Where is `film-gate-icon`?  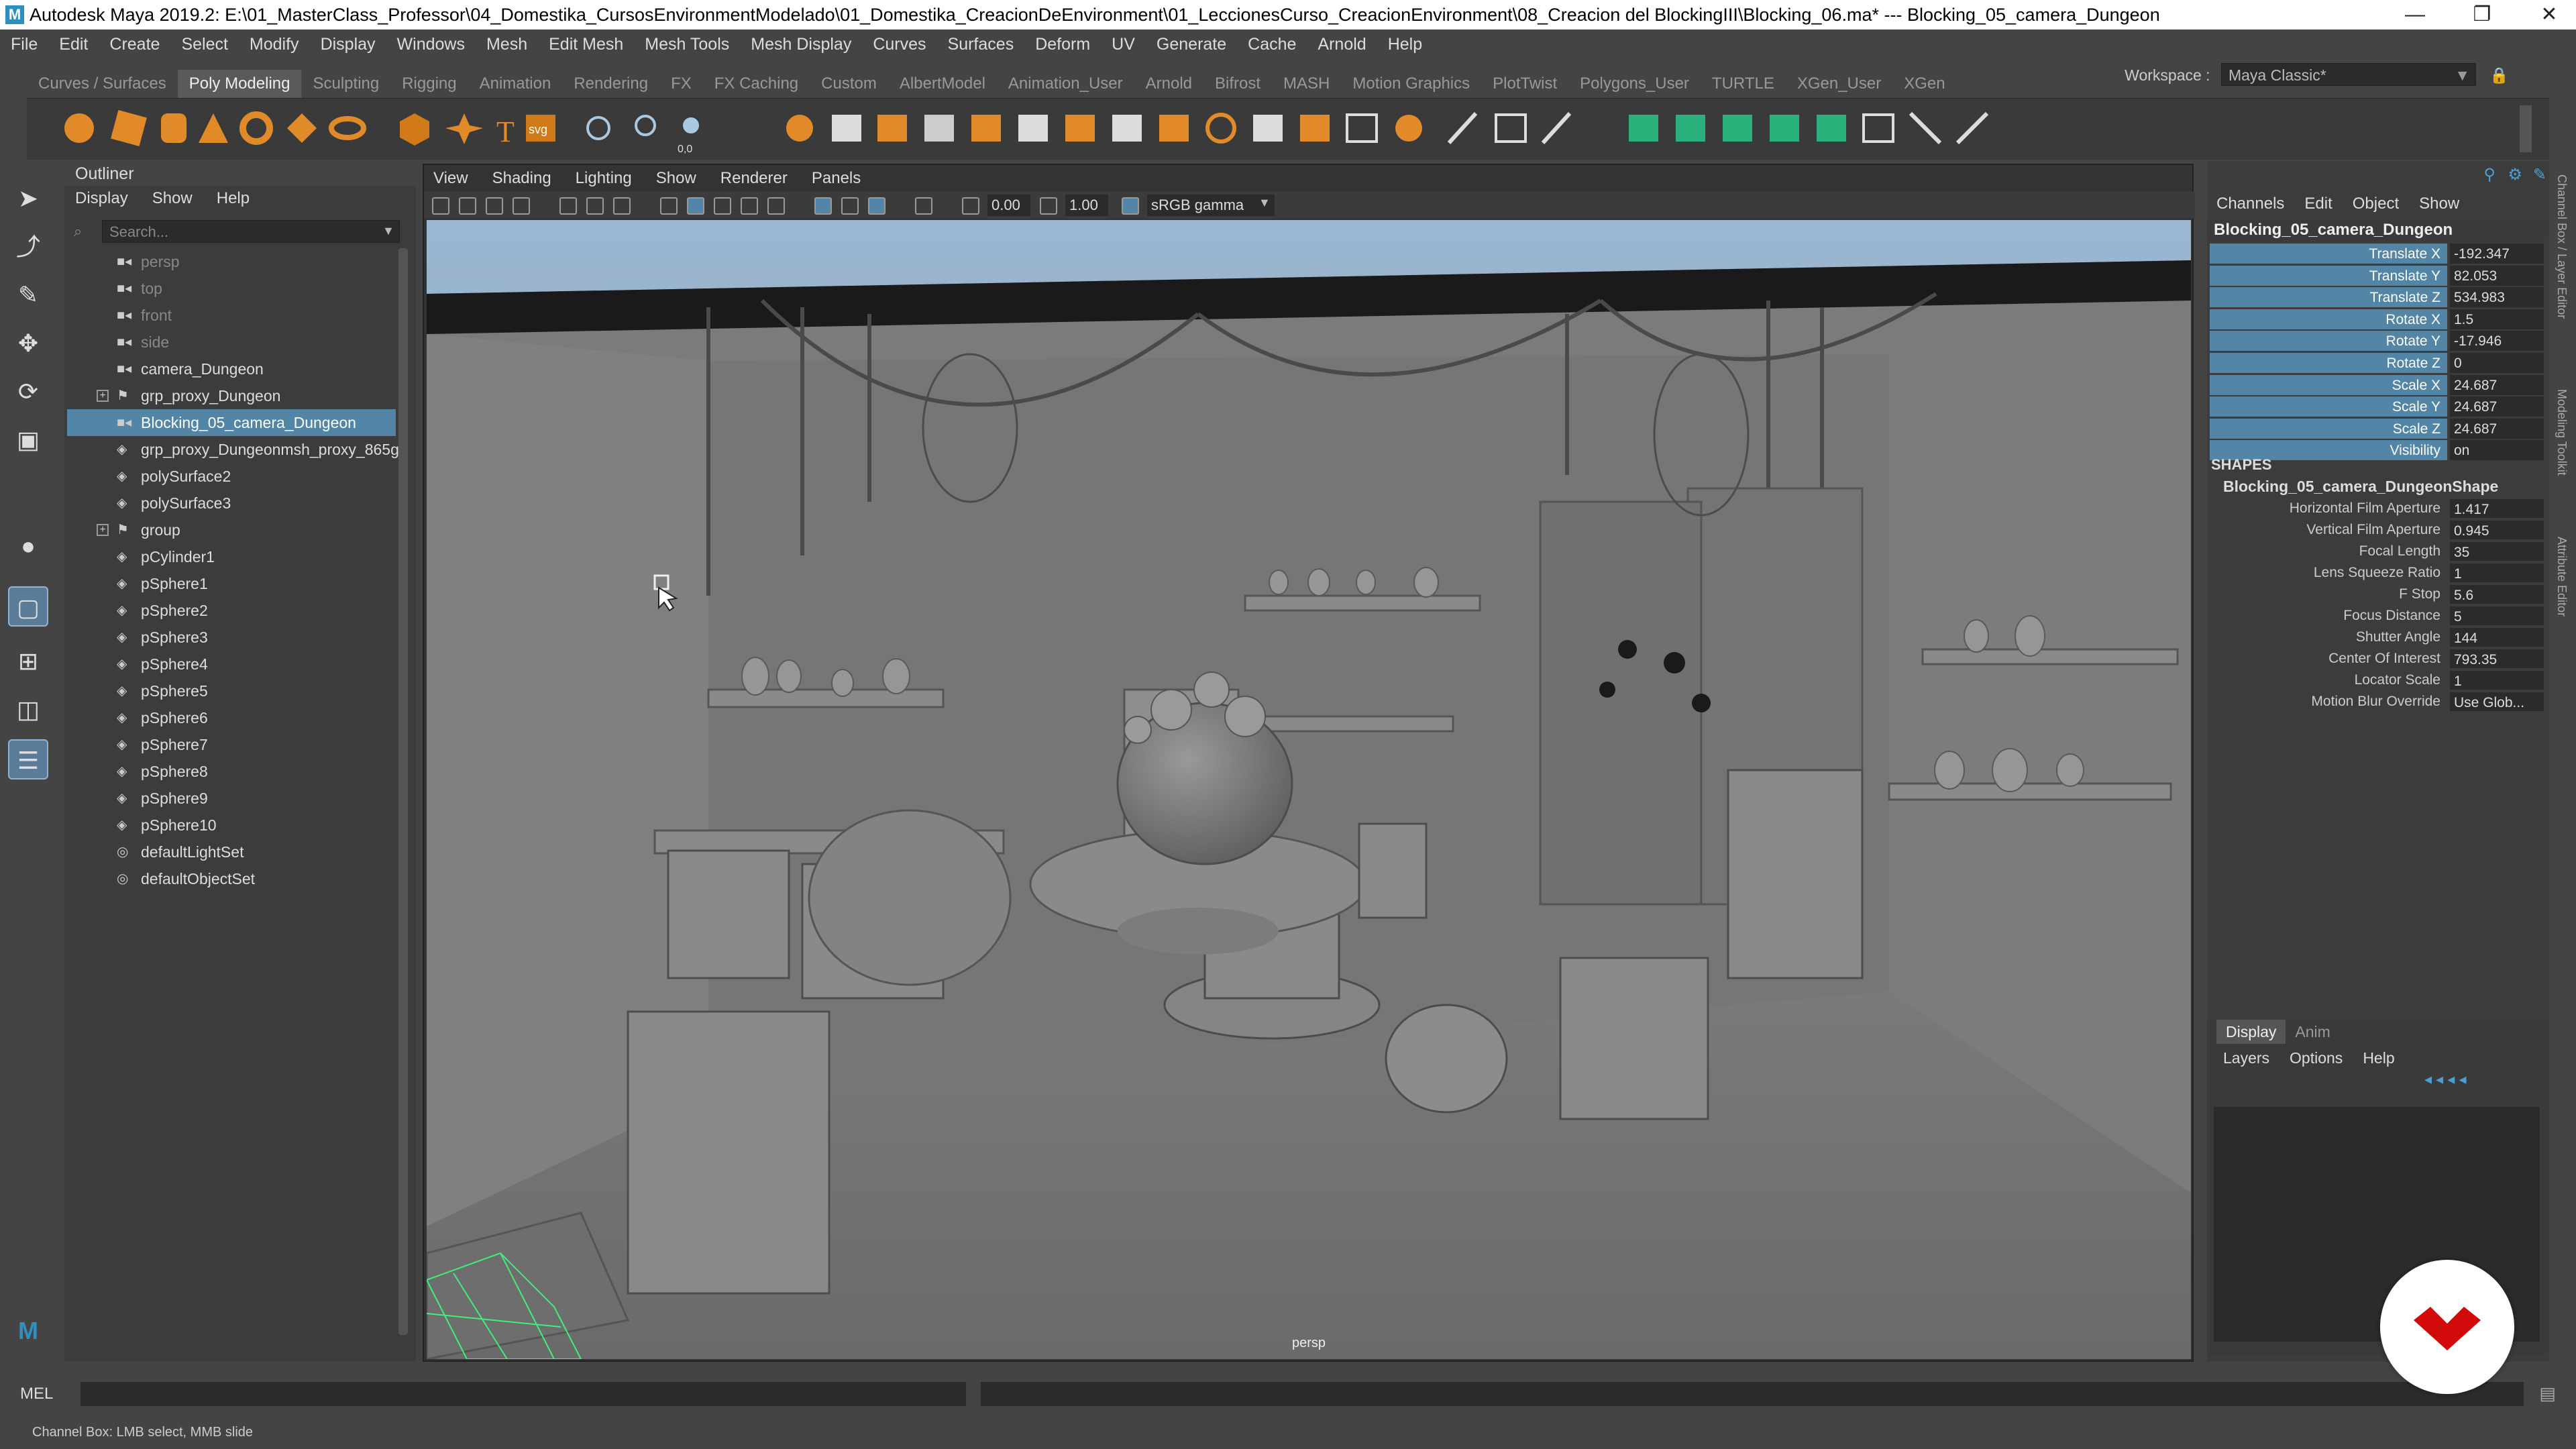 film-gate-icon is located at coordinates (595, 206).